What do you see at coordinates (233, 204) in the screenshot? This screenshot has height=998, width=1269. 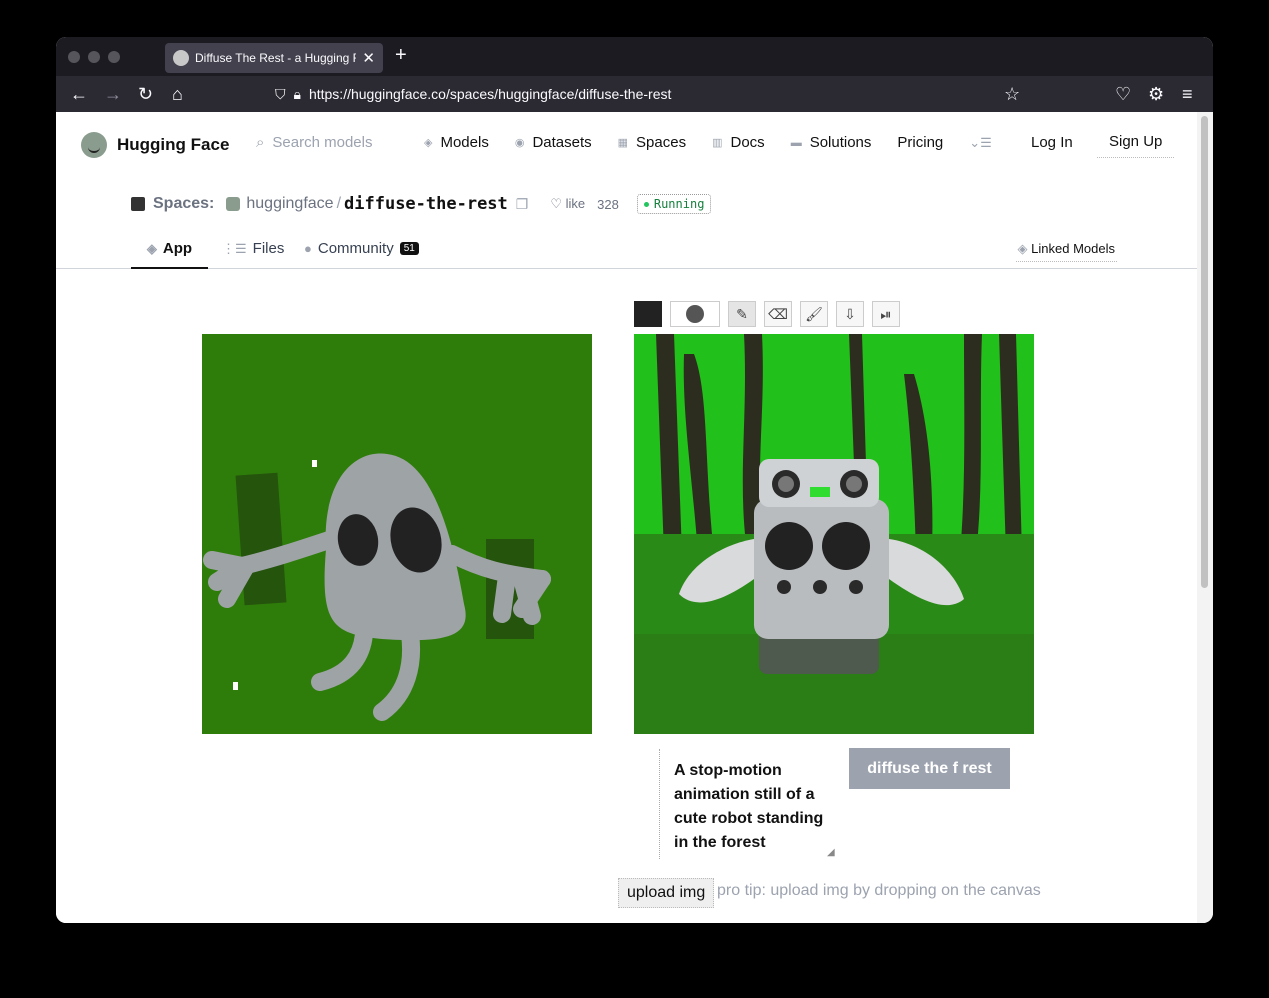 I see `owner-avatar` at bounding box center [233, 204].